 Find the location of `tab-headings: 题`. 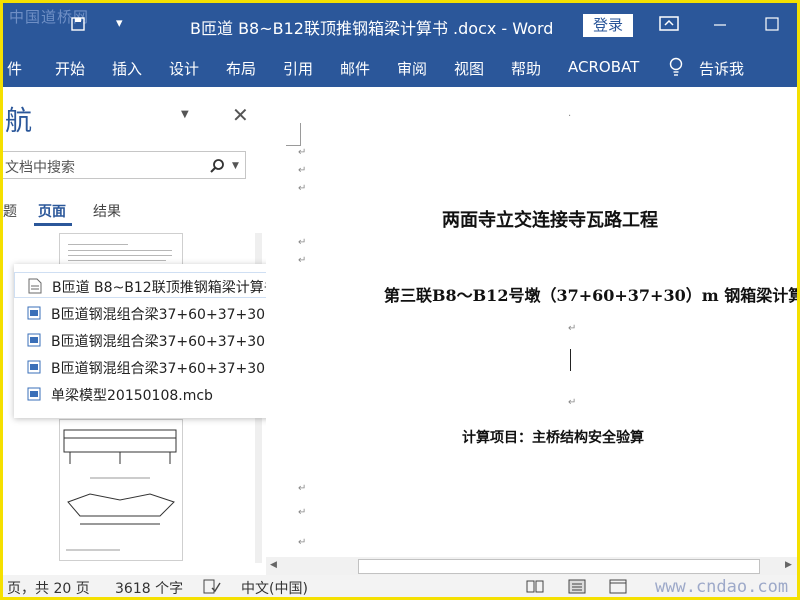

tab-headings: 题 is located at coordinates (10, 211).